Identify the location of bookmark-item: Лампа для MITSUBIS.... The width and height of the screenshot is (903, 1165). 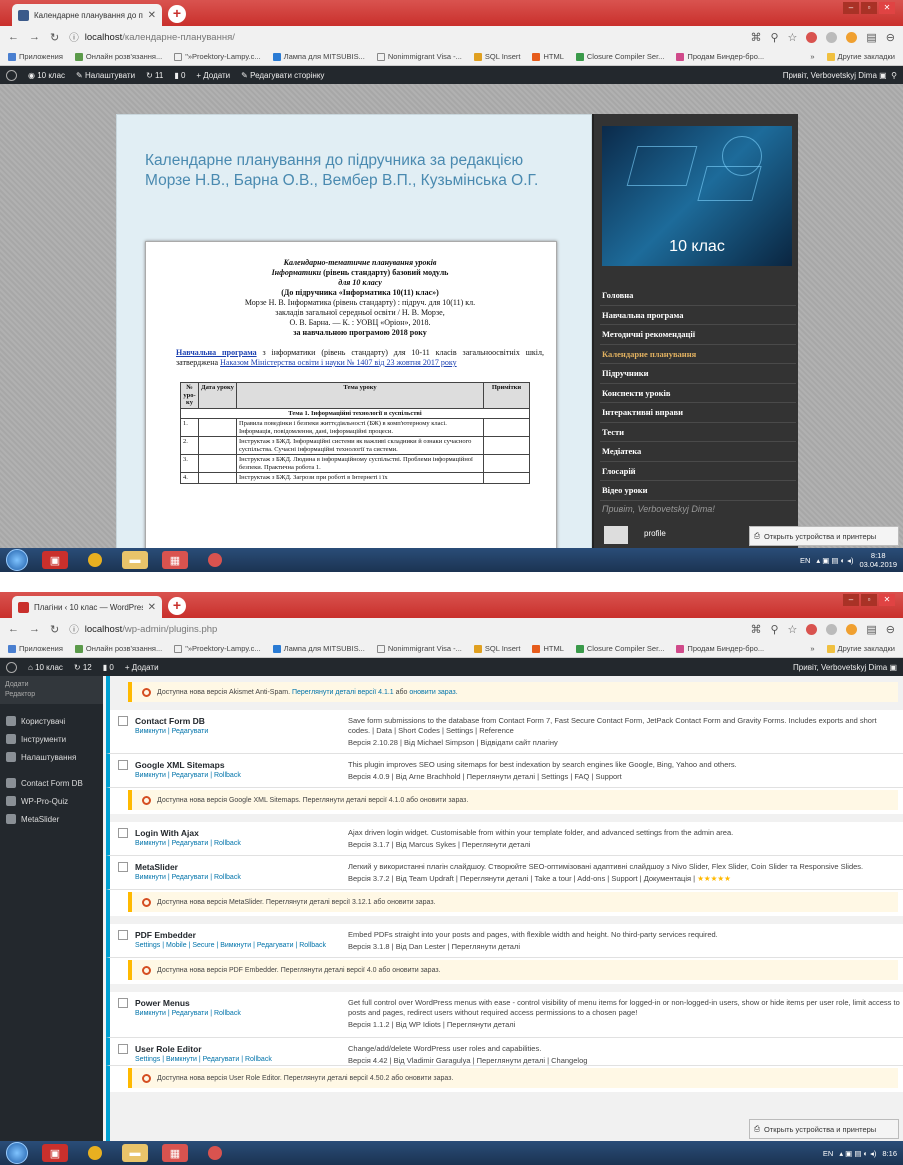
(318, 56).